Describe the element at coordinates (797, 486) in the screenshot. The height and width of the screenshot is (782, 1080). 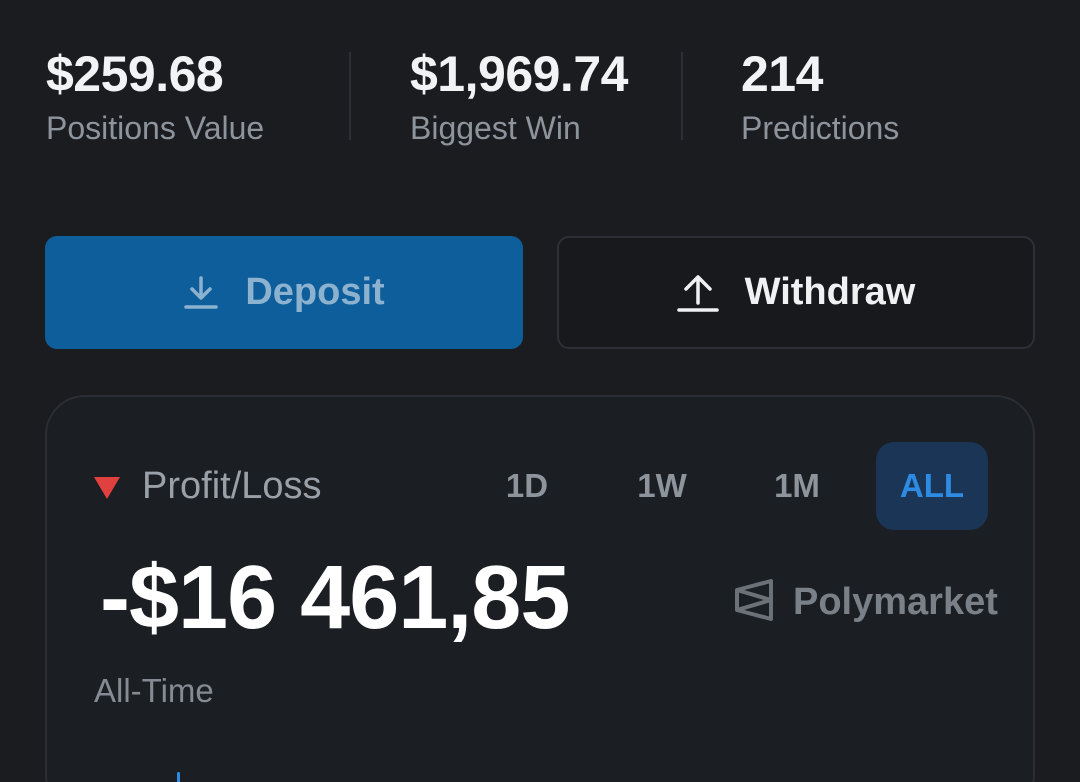
I see `range-tab-1m: 1M` at that location.